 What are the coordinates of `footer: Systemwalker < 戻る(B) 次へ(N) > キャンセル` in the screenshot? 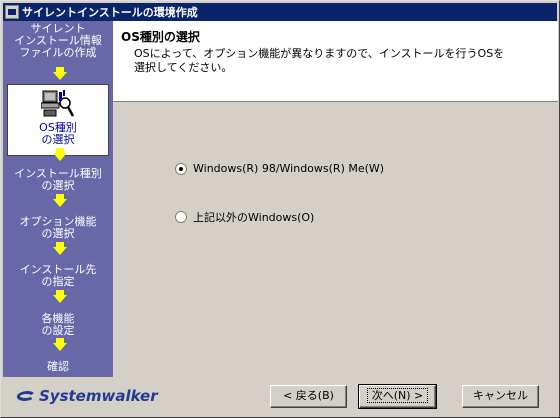 It's located at (280, 396).